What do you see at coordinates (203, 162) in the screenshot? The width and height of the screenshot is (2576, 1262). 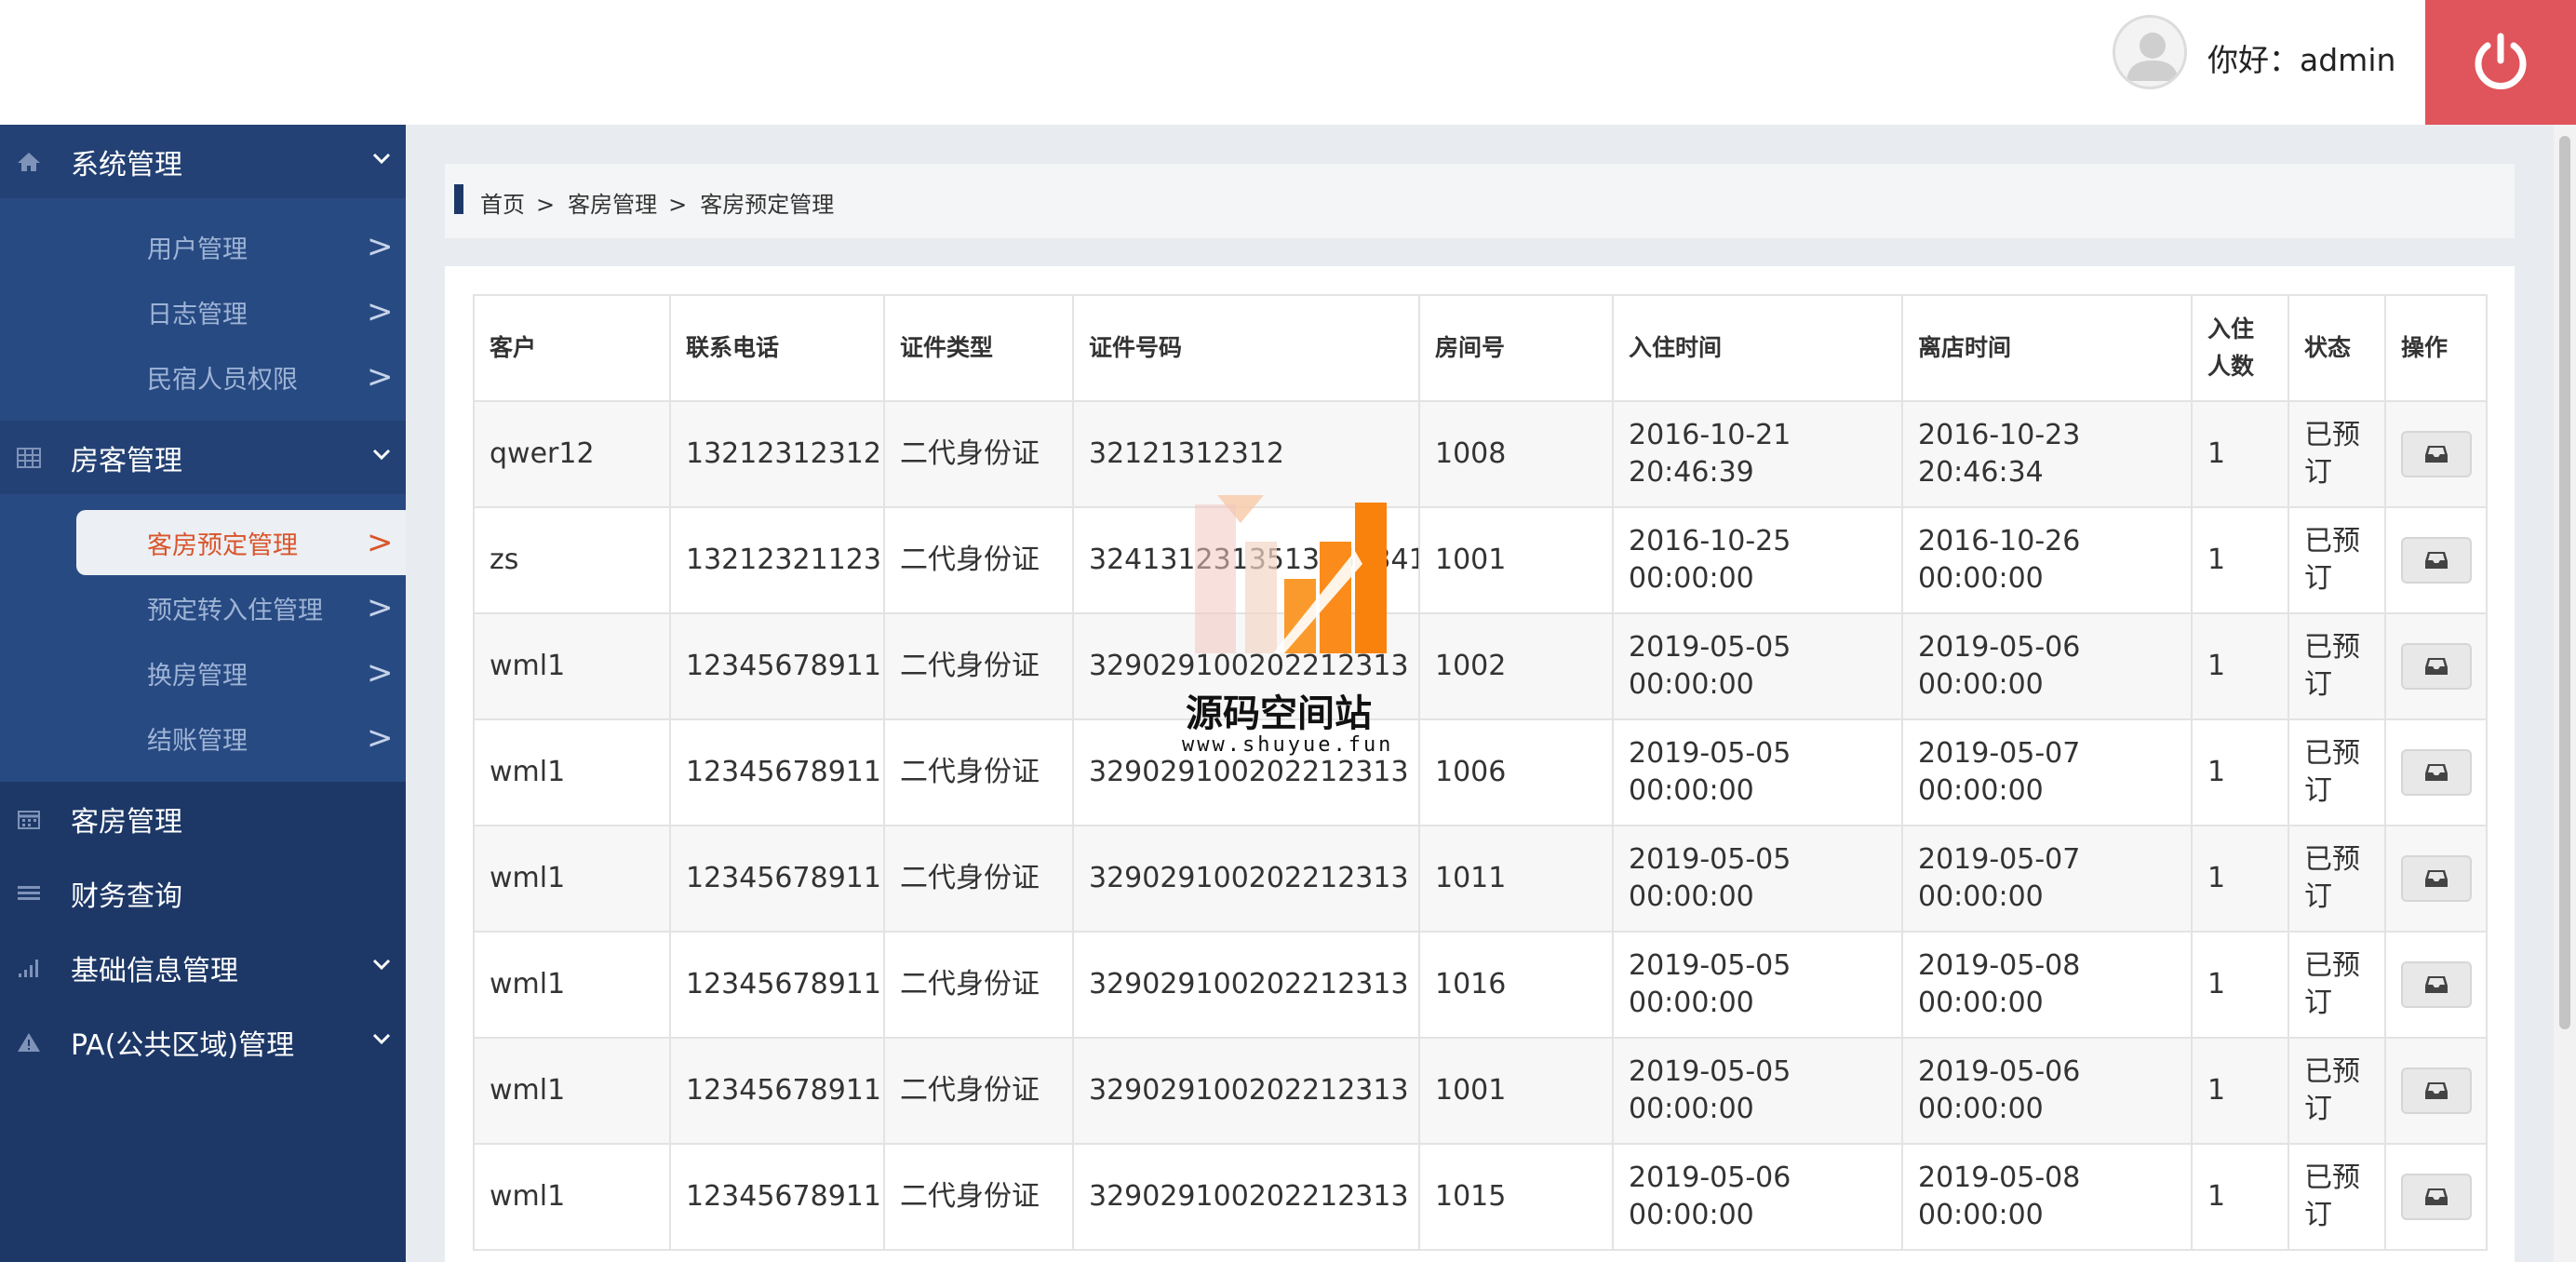 I see `menu-system-management: 系统管理` at bounding box center [203, 162].